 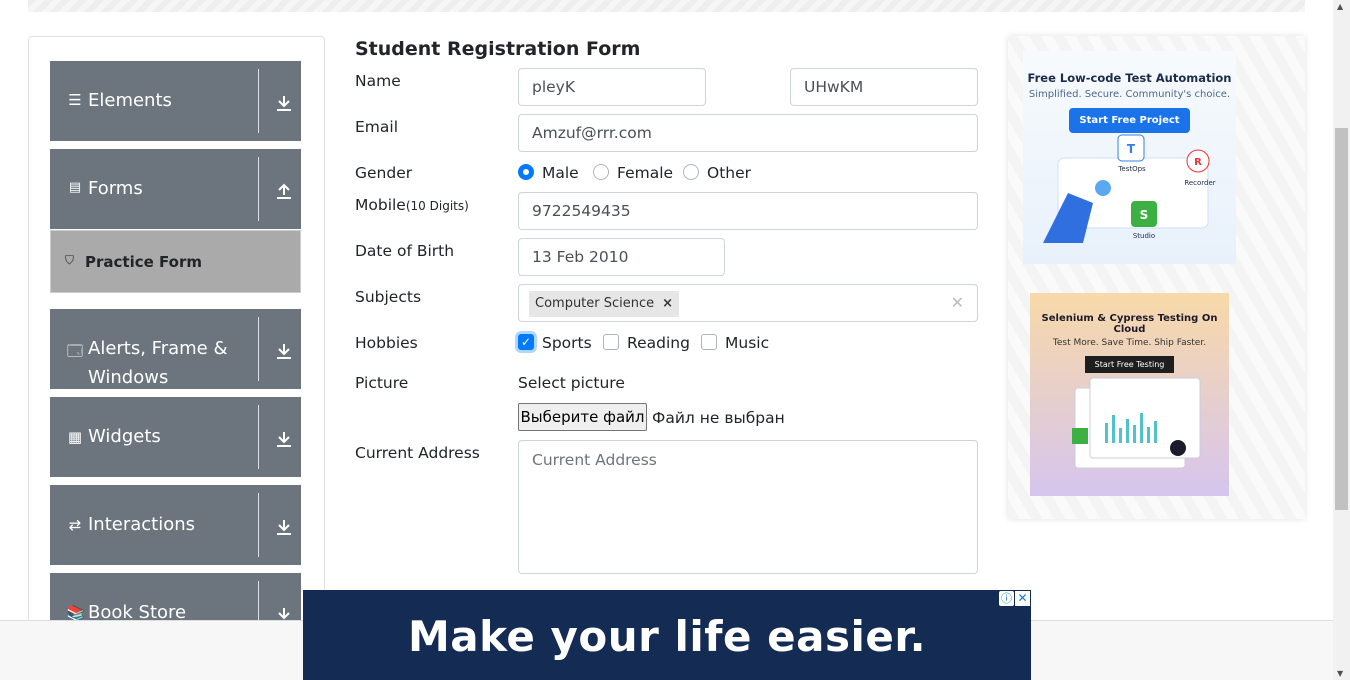 I want to click on picture-label: Picture, so click(x=382, y=383).